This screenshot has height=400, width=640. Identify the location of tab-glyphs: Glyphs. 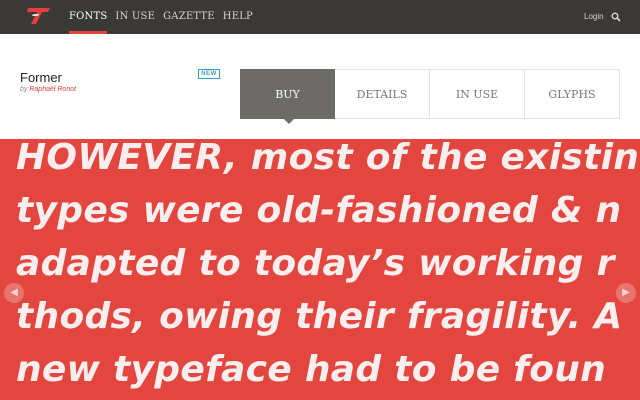
(572, 94).